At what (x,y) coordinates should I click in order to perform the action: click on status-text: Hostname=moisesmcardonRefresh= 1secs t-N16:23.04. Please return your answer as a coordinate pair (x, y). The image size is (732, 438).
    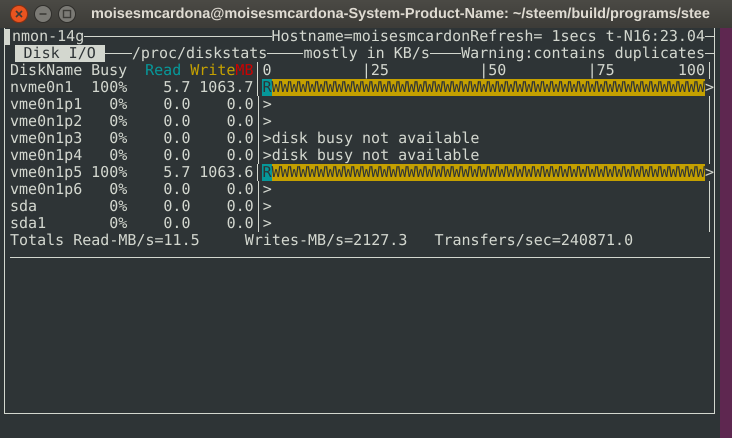
    Looking at the image, I should click on (488, 36).